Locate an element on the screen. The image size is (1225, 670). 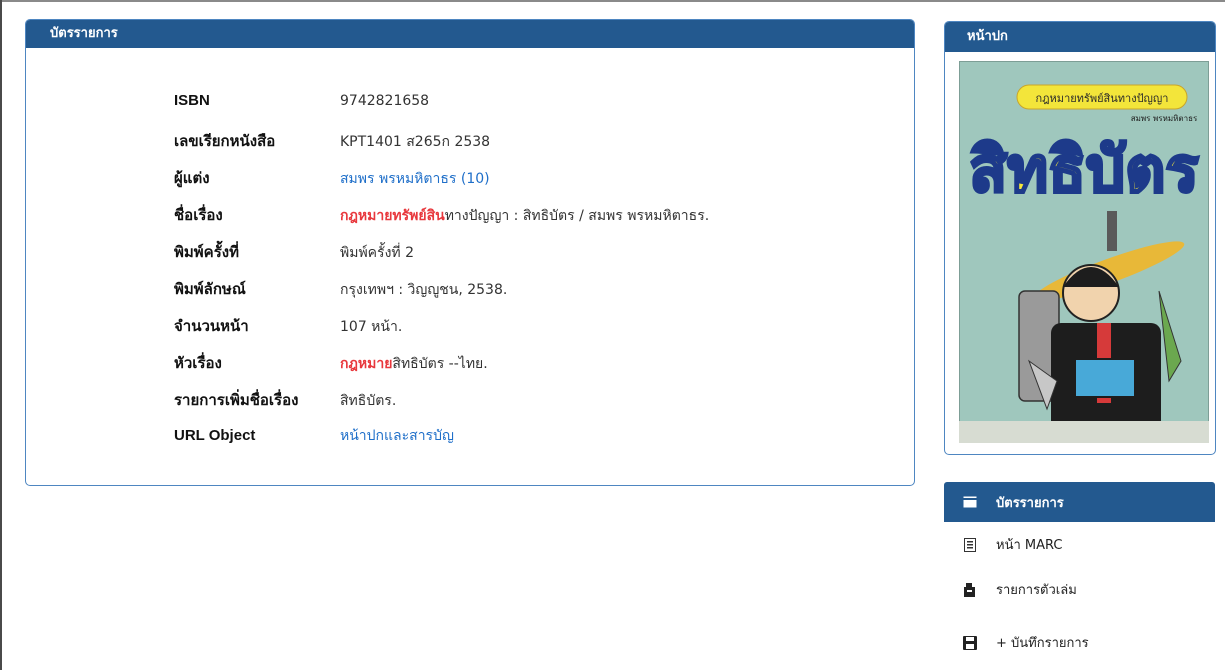
field-imprint: พิมพ์ลักษณ์ กรุงเทพฯ : วิญญูชน, 2538. is located at coordinates (441, 295).